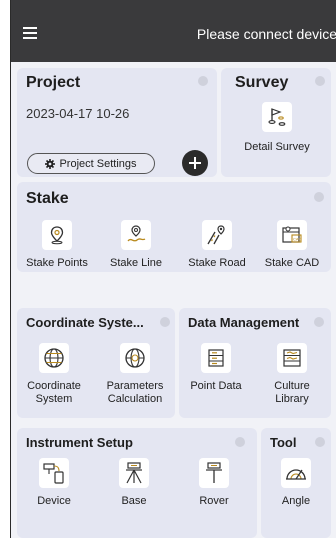  Describe the element at coordinates (292, 358) in the screenshot. I see `library-icon` at that location.